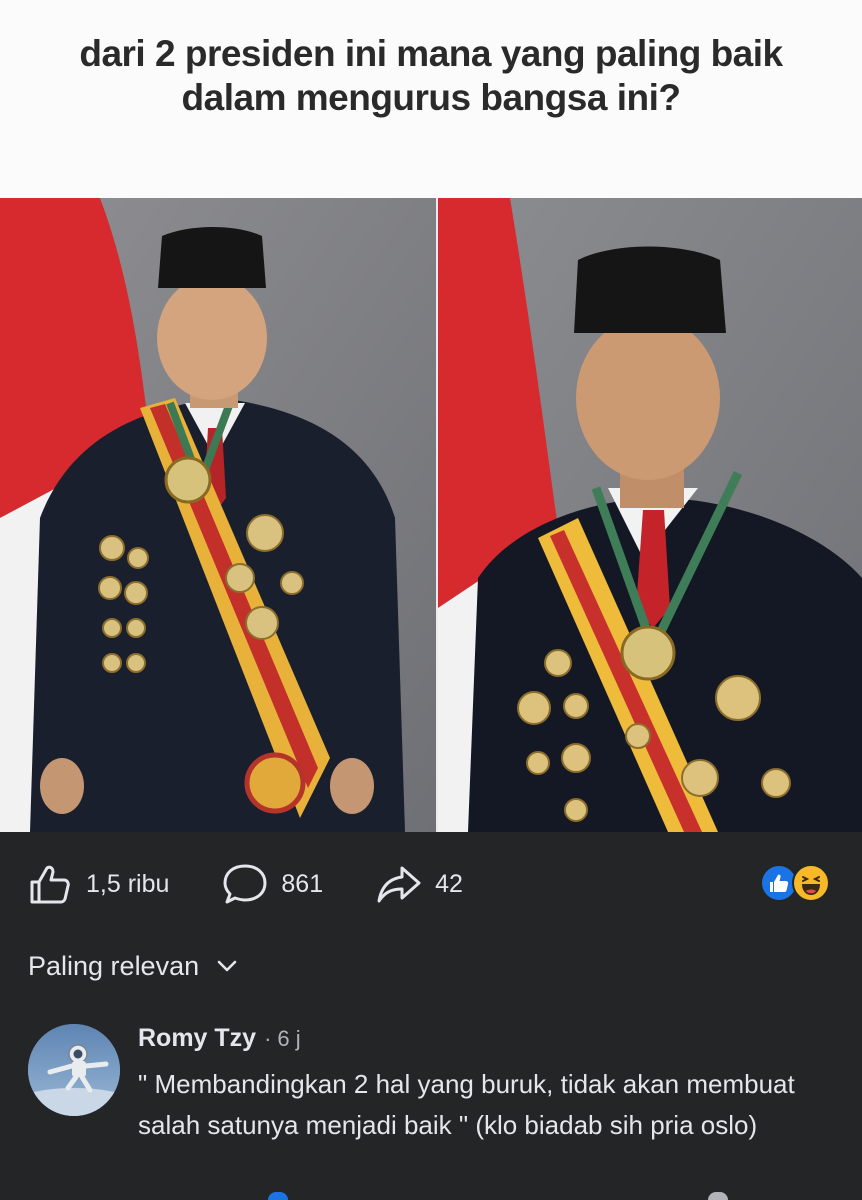  What do you see at coordinates (245, 884) in the screenshot?
I see `speech-bubble-icon` at bounding box center [245, 884].